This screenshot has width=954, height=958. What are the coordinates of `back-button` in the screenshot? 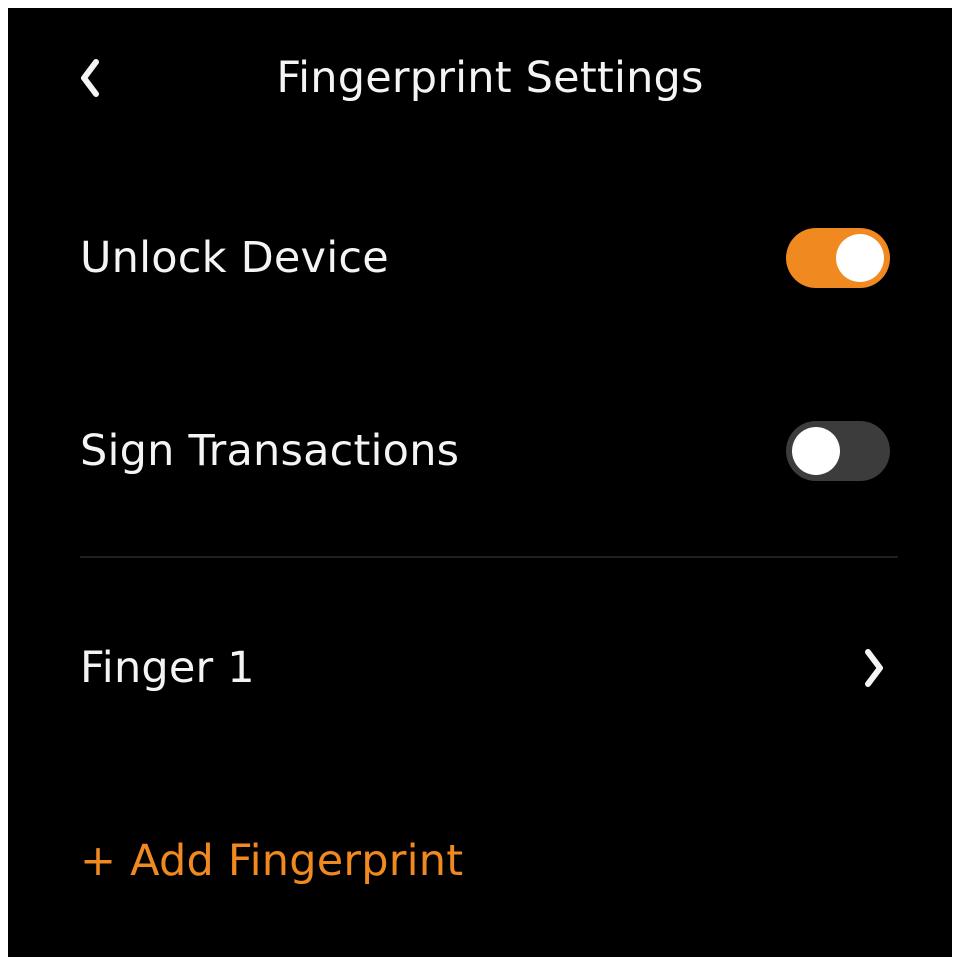 It's located at (90, 78).